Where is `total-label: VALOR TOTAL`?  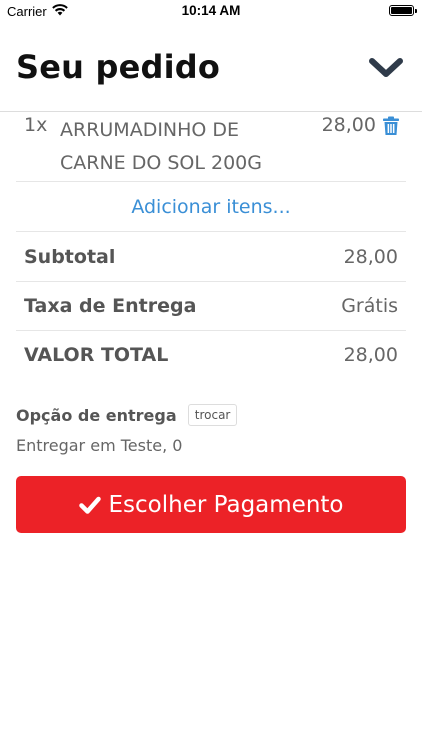 total-label: VALOR TOTAL is located at coordinates (96, 355).